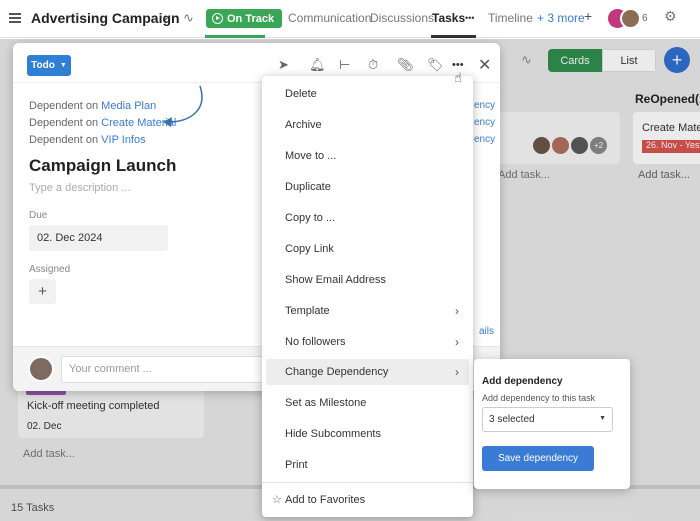 The image size is (700, 521). Describe the element at coordinates (283, 65) in the screenshot. I see `send-icon: ➤` at that location.